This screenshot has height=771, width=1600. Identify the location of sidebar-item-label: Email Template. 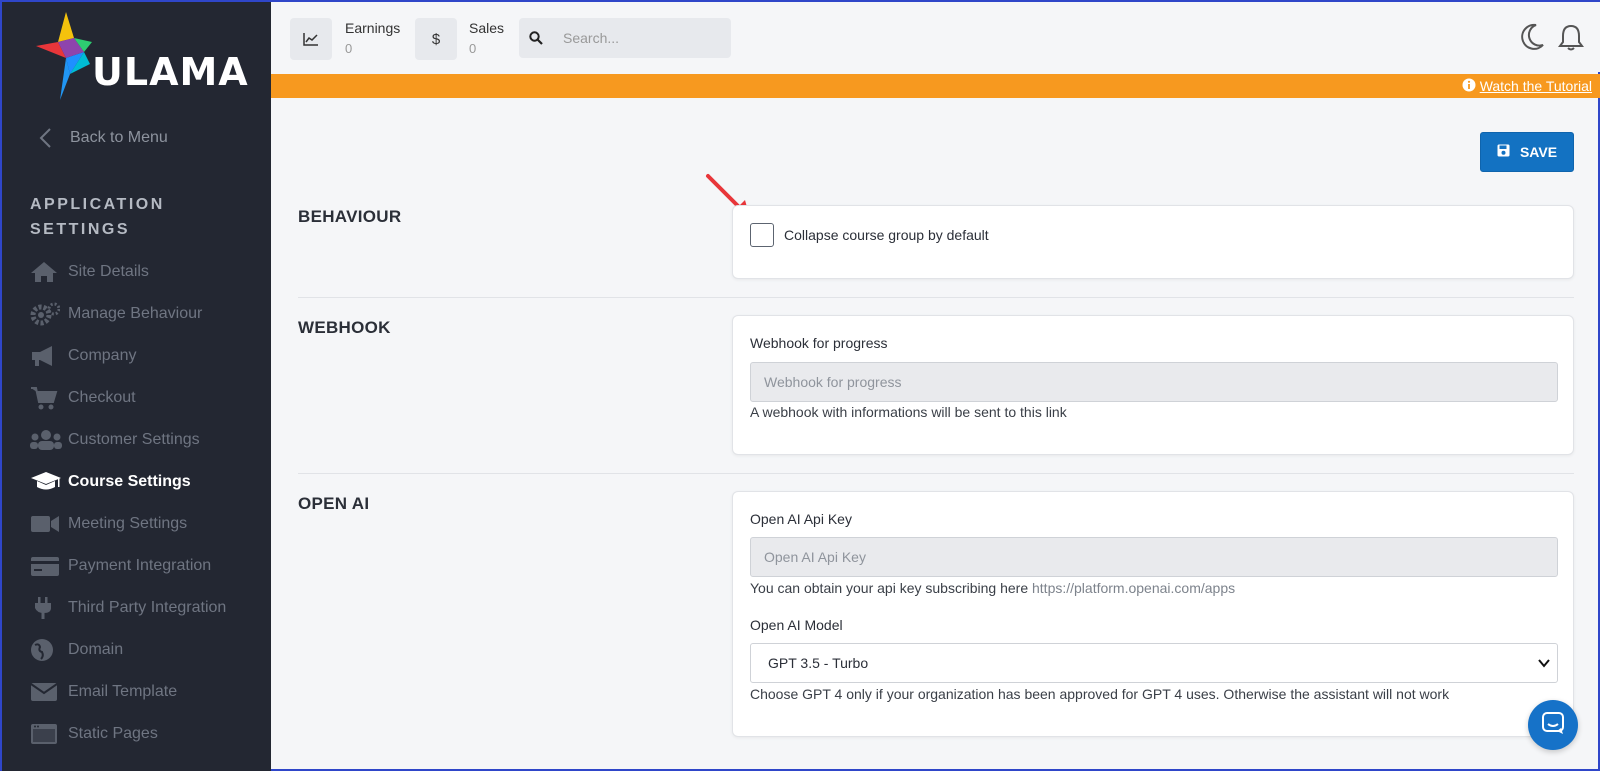
(123, 691).